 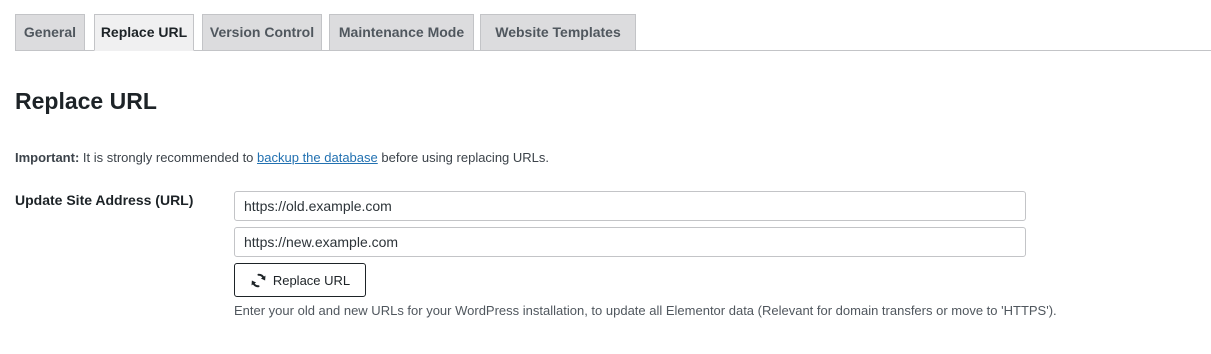 I want to click on tab-general: General, so click(x=50, y=32).